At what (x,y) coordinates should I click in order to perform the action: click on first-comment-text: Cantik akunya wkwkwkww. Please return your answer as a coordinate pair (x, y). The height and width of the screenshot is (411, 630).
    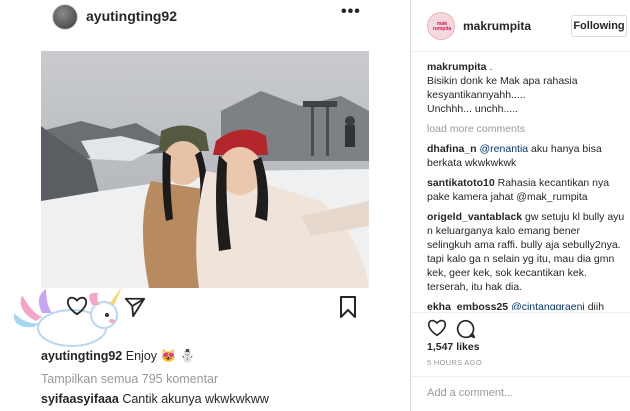
    Looking at the image, I should click on (195, 399).